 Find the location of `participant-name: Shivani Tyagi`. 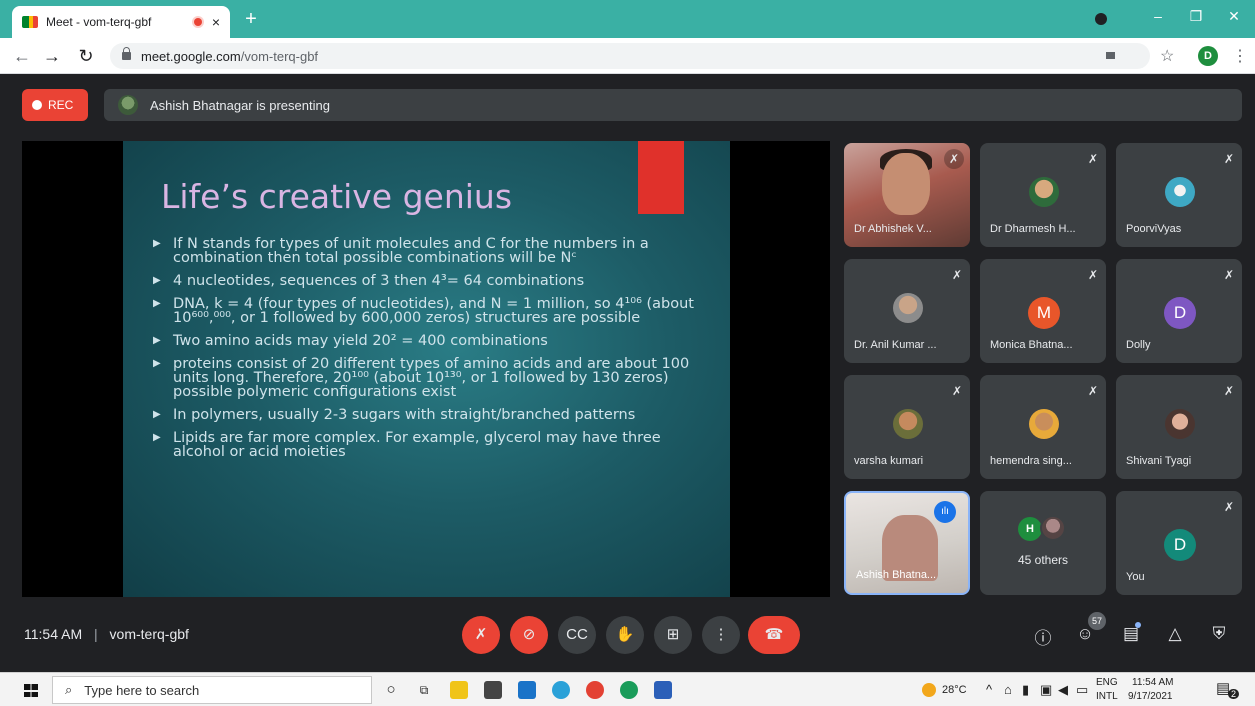

participant-name: Shivani Tyagi is located at coordinates (1159, 461).